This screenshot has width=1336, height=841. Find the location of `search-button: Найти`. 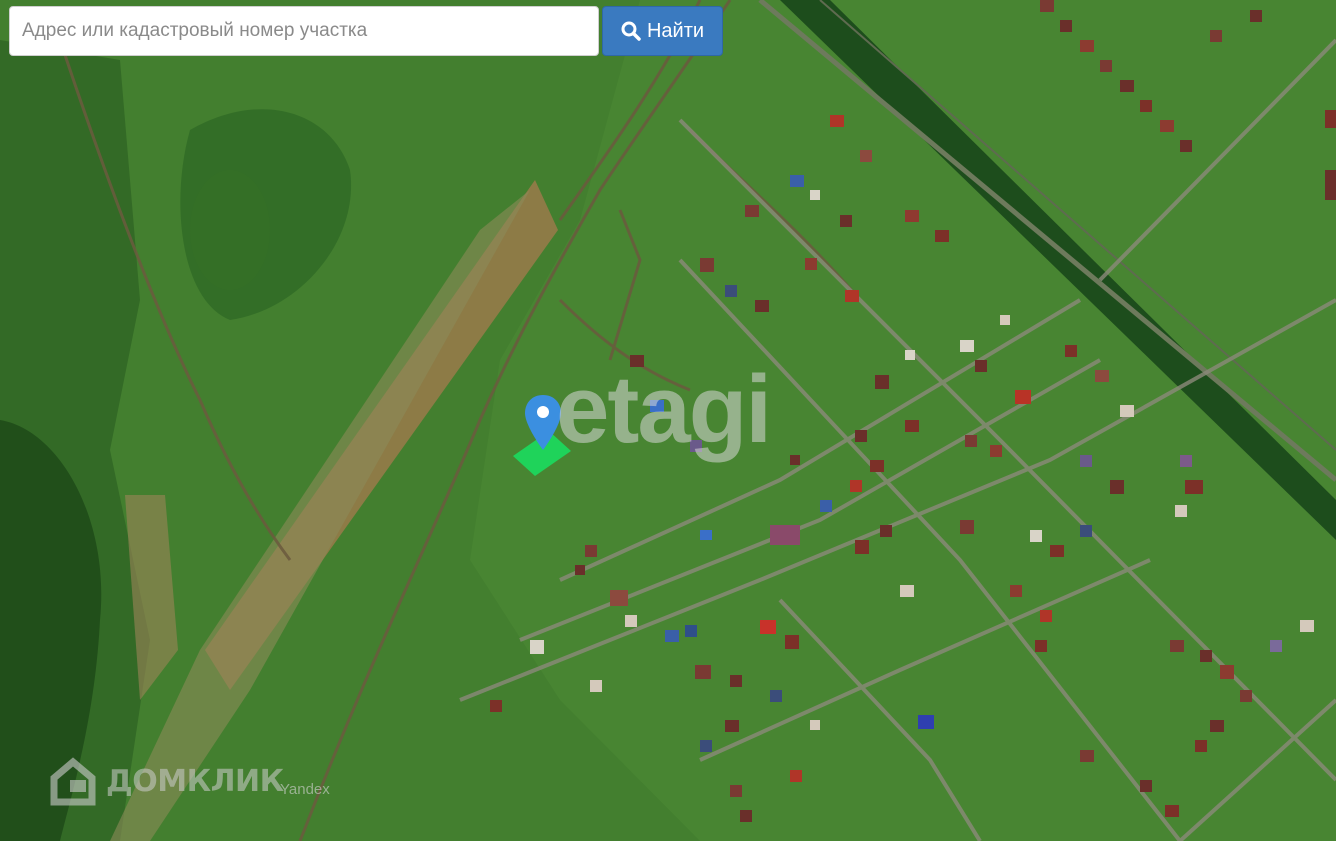

search-button: Найти is located at coordinates (662, 31).